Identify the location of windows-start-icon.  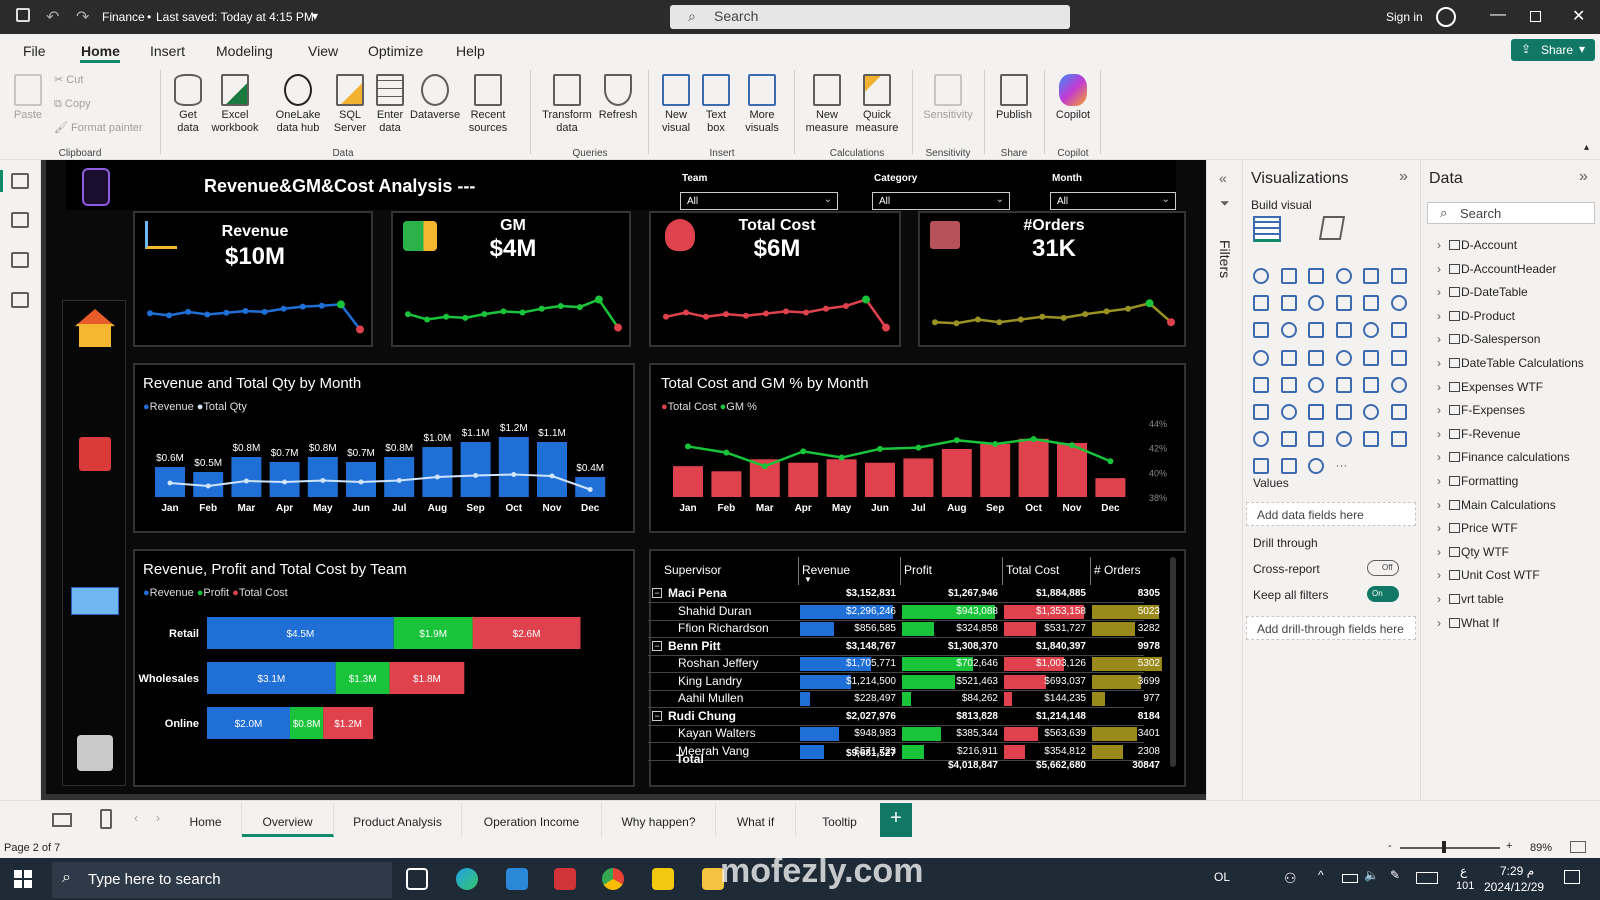
(23, 879).